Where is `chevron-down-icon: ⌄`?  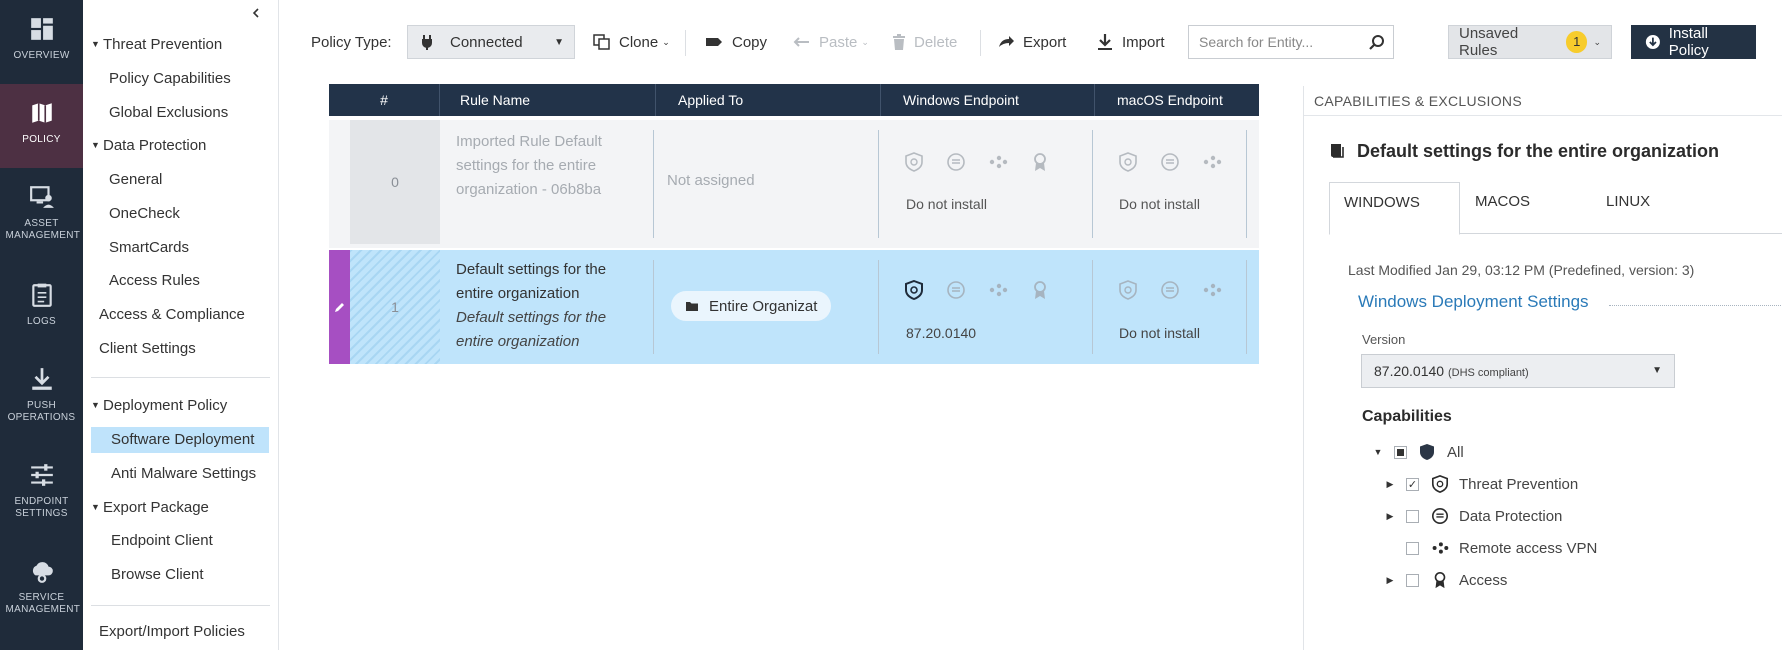
chevron-down-icon: ⌄ is located at coordinates (1597, 41).